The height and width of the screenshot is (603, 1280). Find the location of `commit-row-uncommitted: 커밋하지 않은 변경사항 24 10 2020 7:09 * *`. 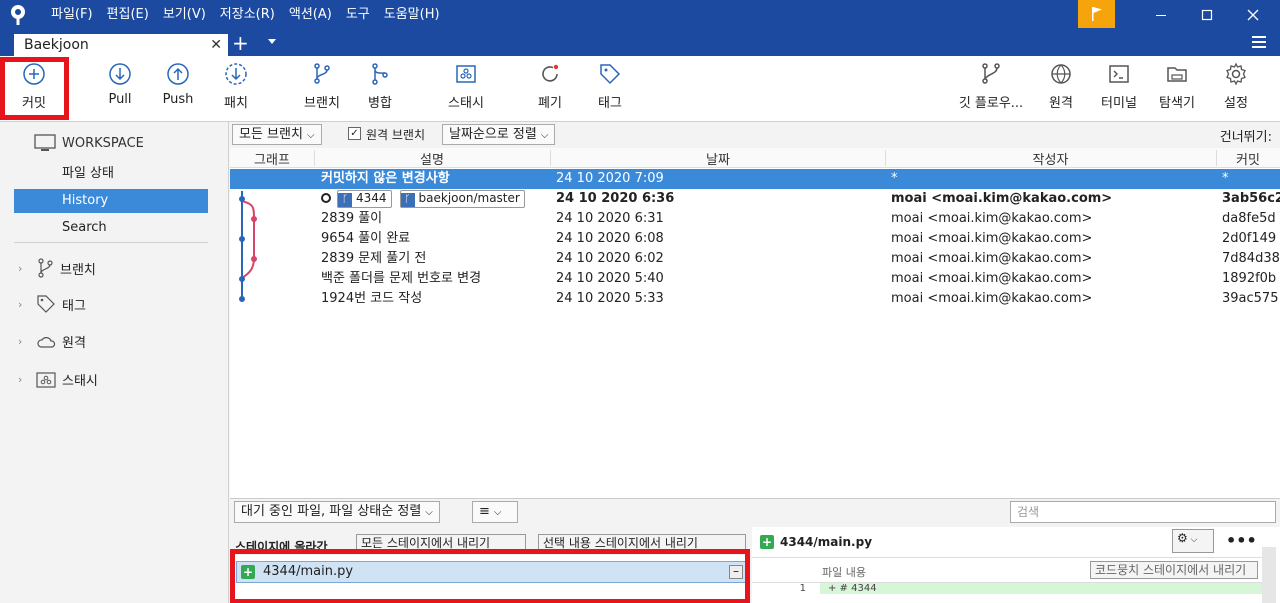

commit-row-uncommitted: 커밋하지 않은 변경사항 24 10 2020 7:09 * * is located at coordinates (755, 179).